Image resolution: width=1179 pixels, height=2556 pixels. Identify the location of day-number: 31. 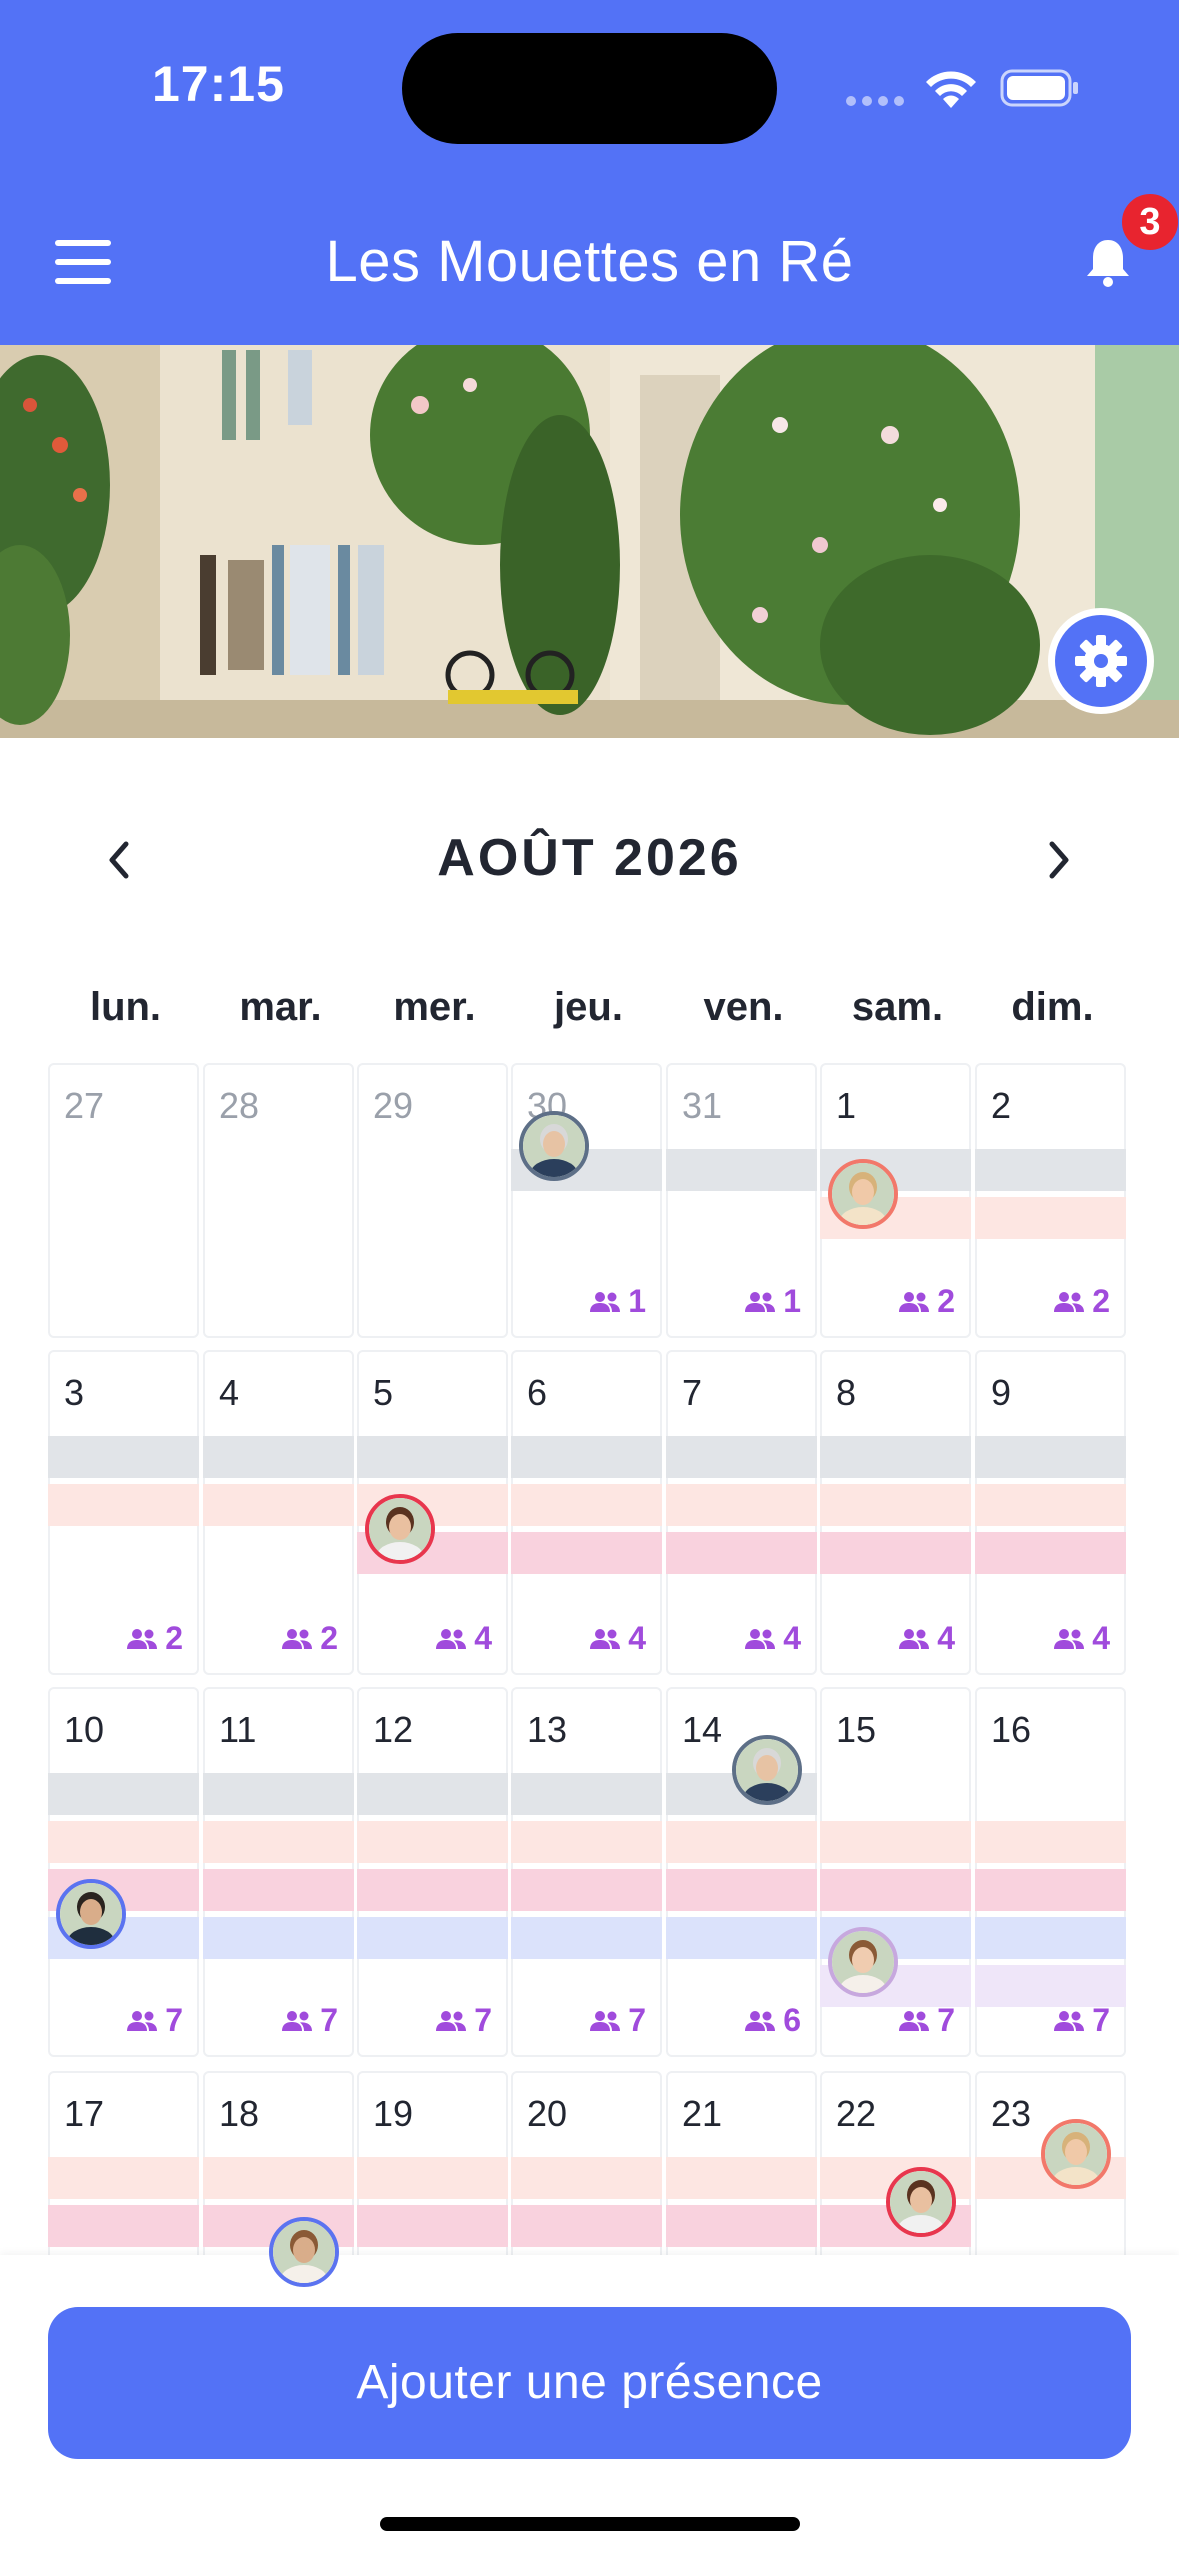
(702, 1105).